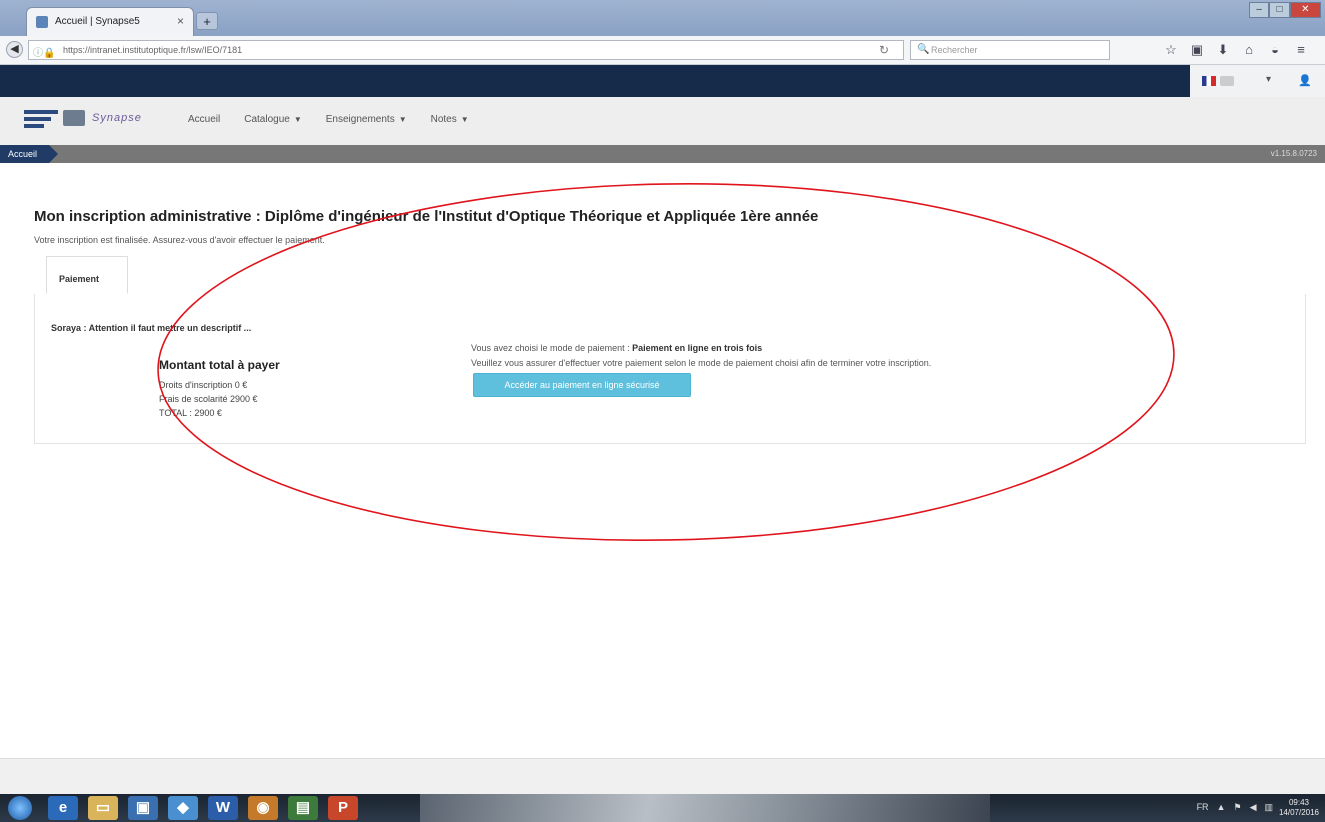 This screenshot has height=822, width=1325. I want to click on volume-icon: ◀, so click(1253, 807).